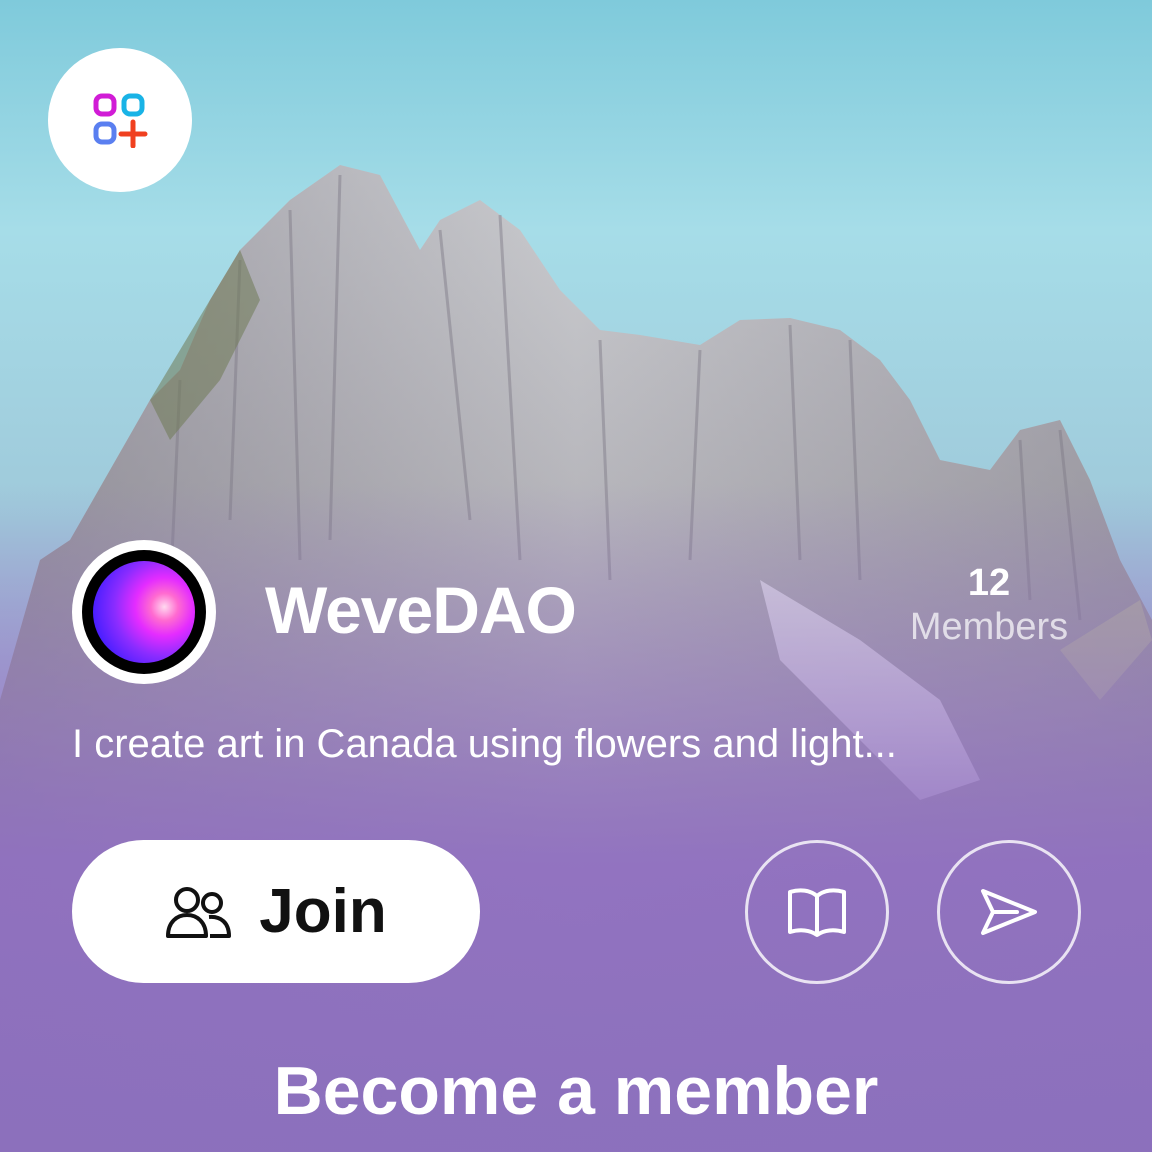 The image size is (1152, 1152). What do you see at coordinates (199, 912) in the screenshot?
I see `users-icon` at bounding box center [199, 912].